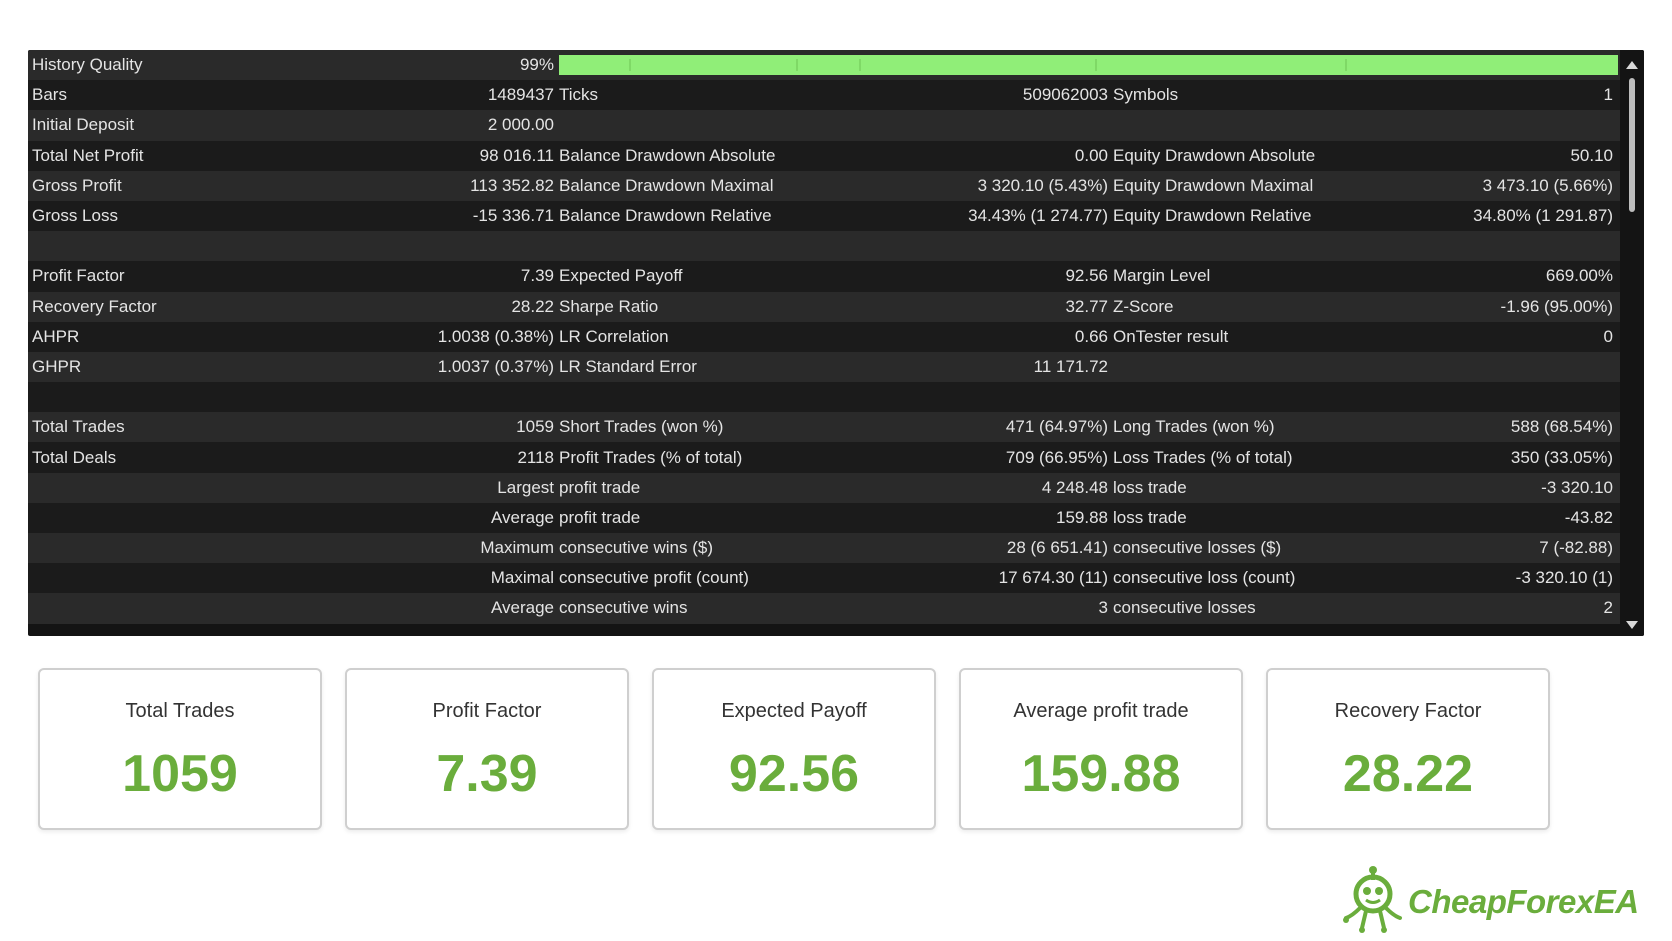 The height and width of the screenshot is (941, 1672). What do you see at coordinates (1194, 427) in the screenshot?
I see `metric-label: Long Trades (won %)` at bounding box center [1194, 427].